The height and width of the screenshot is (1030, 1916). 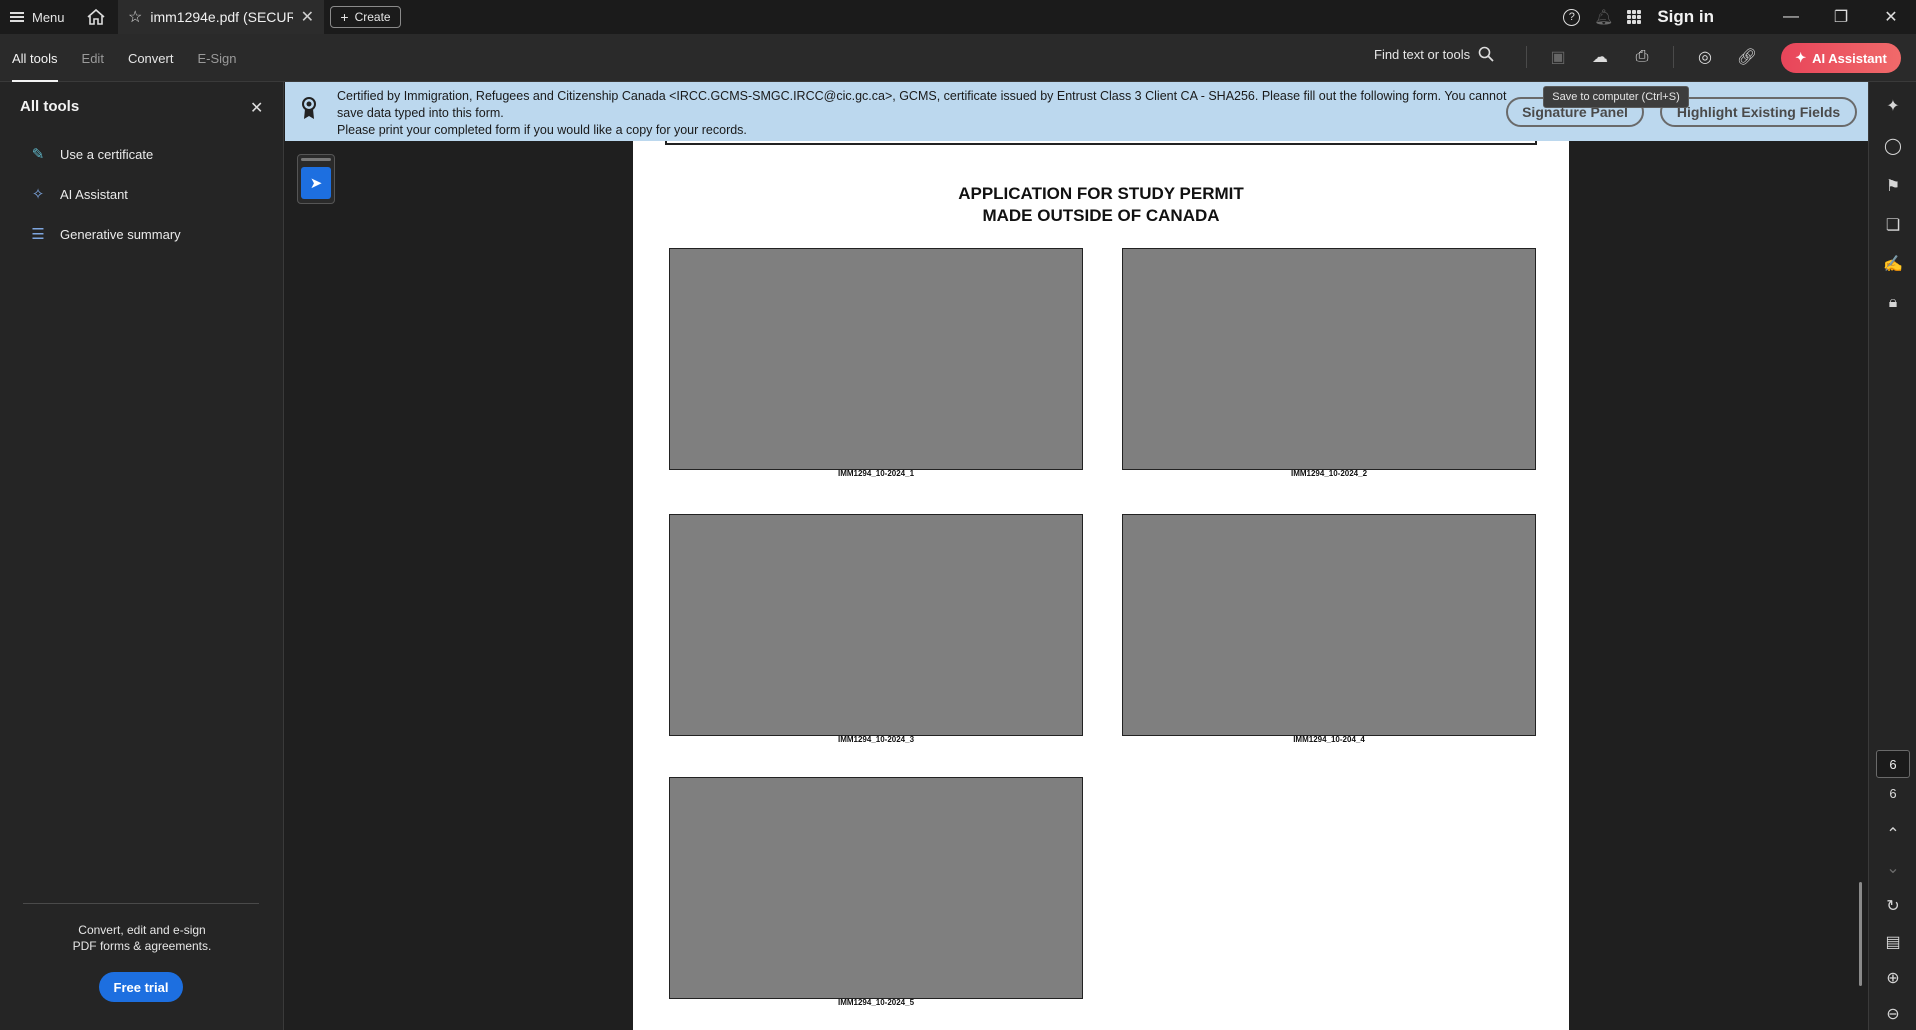 I want to click on bookmark-icon: ⚑, so click(x=1893, y=186).